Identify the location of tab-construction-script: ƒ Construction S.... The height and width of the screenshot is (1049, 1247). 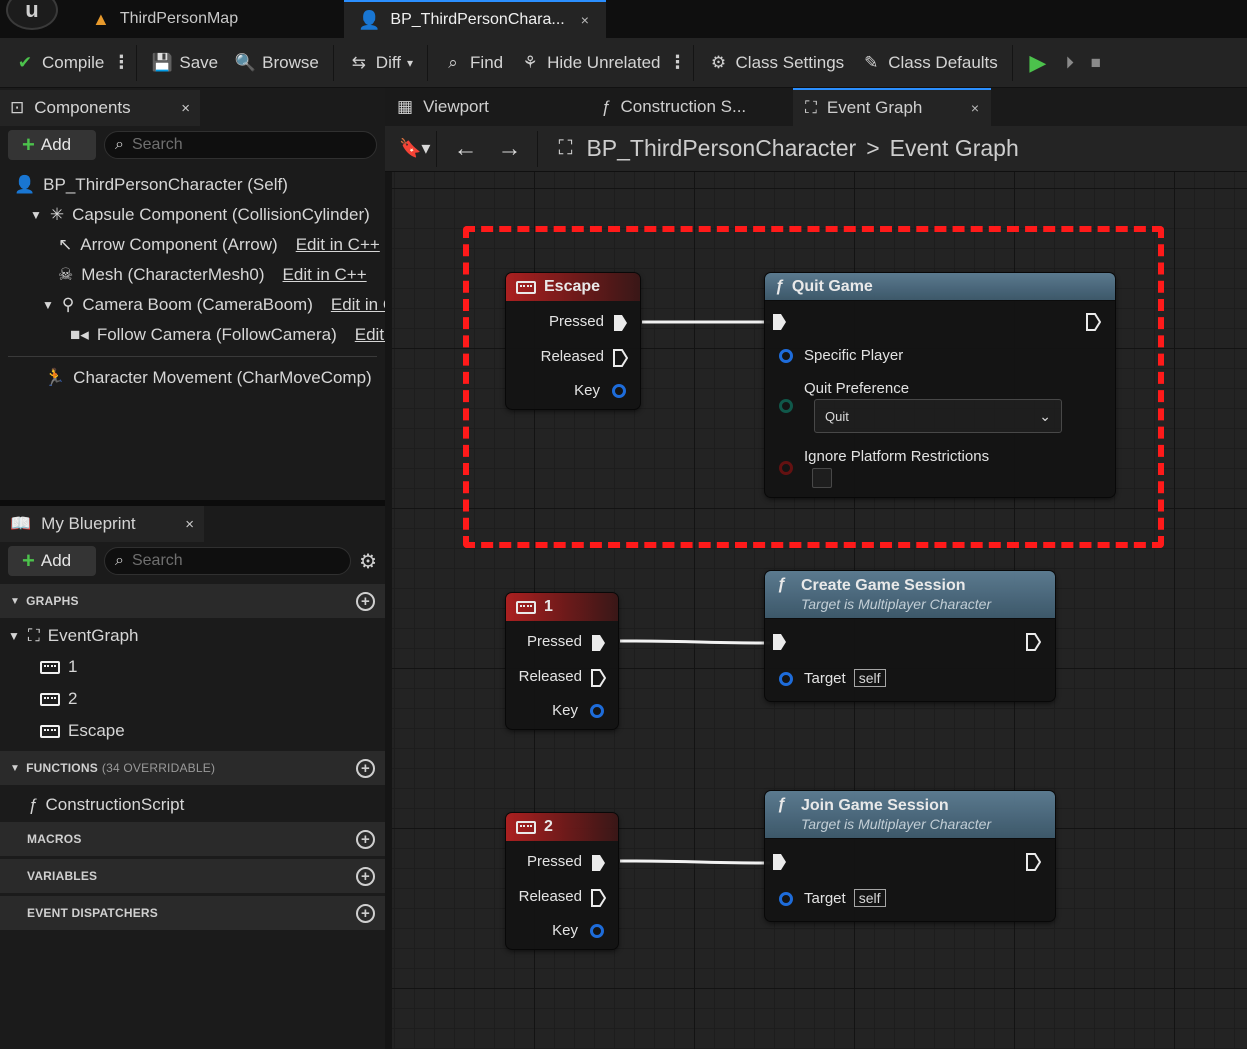
(689, 107).